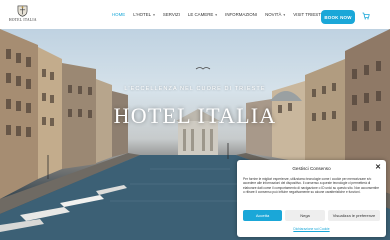 The image size is (390, 240). I want to click on nav-label: INFORMAZIONI, so click(241, 14).